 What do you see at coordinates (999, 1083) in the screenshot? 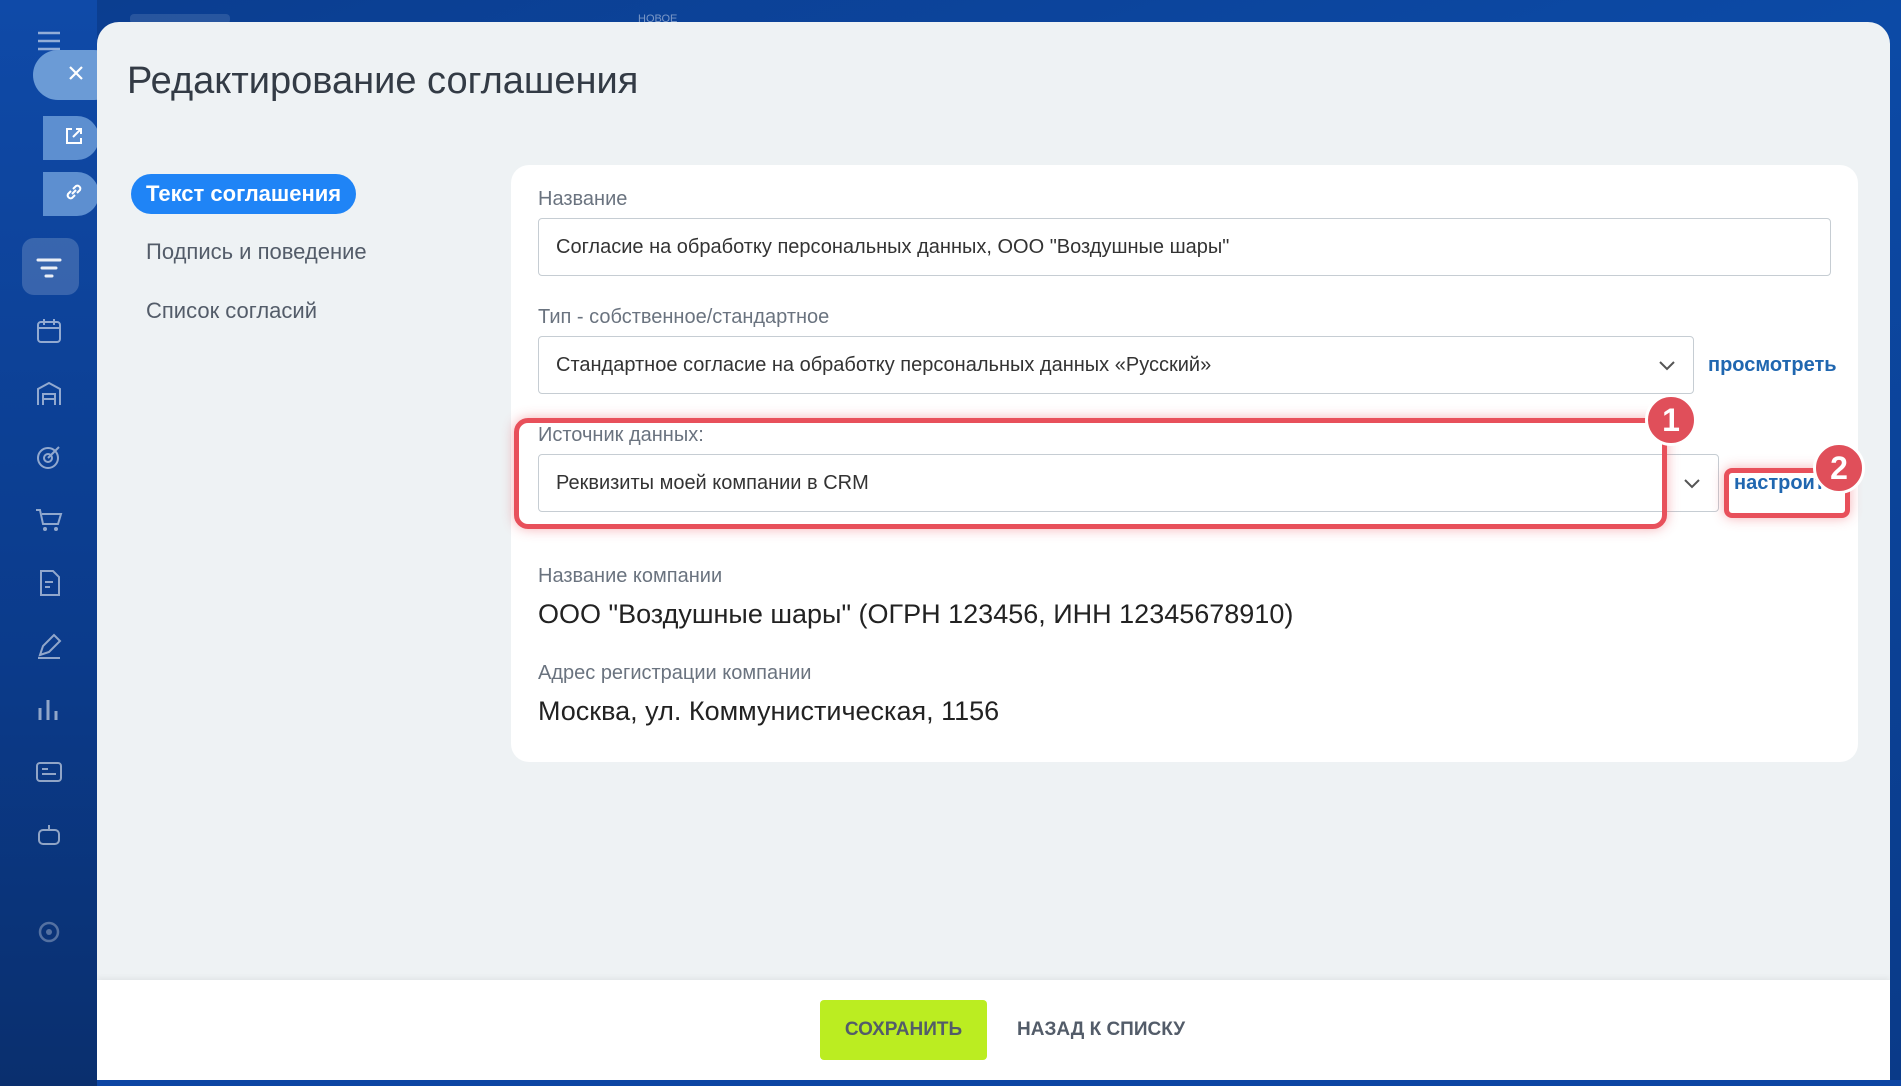
I see `bottom-strip` at bounding box center [999, 1083].